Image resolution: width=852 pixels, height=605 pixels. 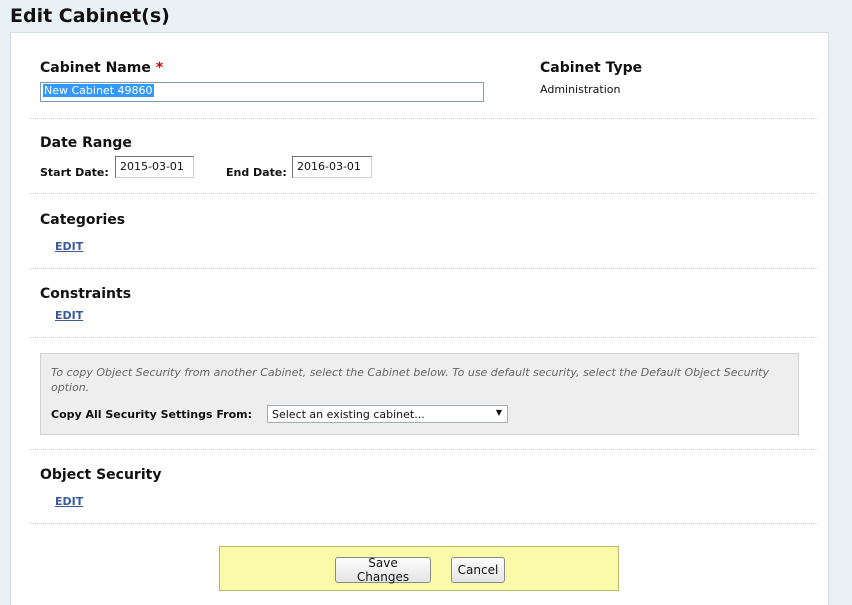 I want to click on cabinet-name-label: Cabinet Name, so click(x=95, y=68).